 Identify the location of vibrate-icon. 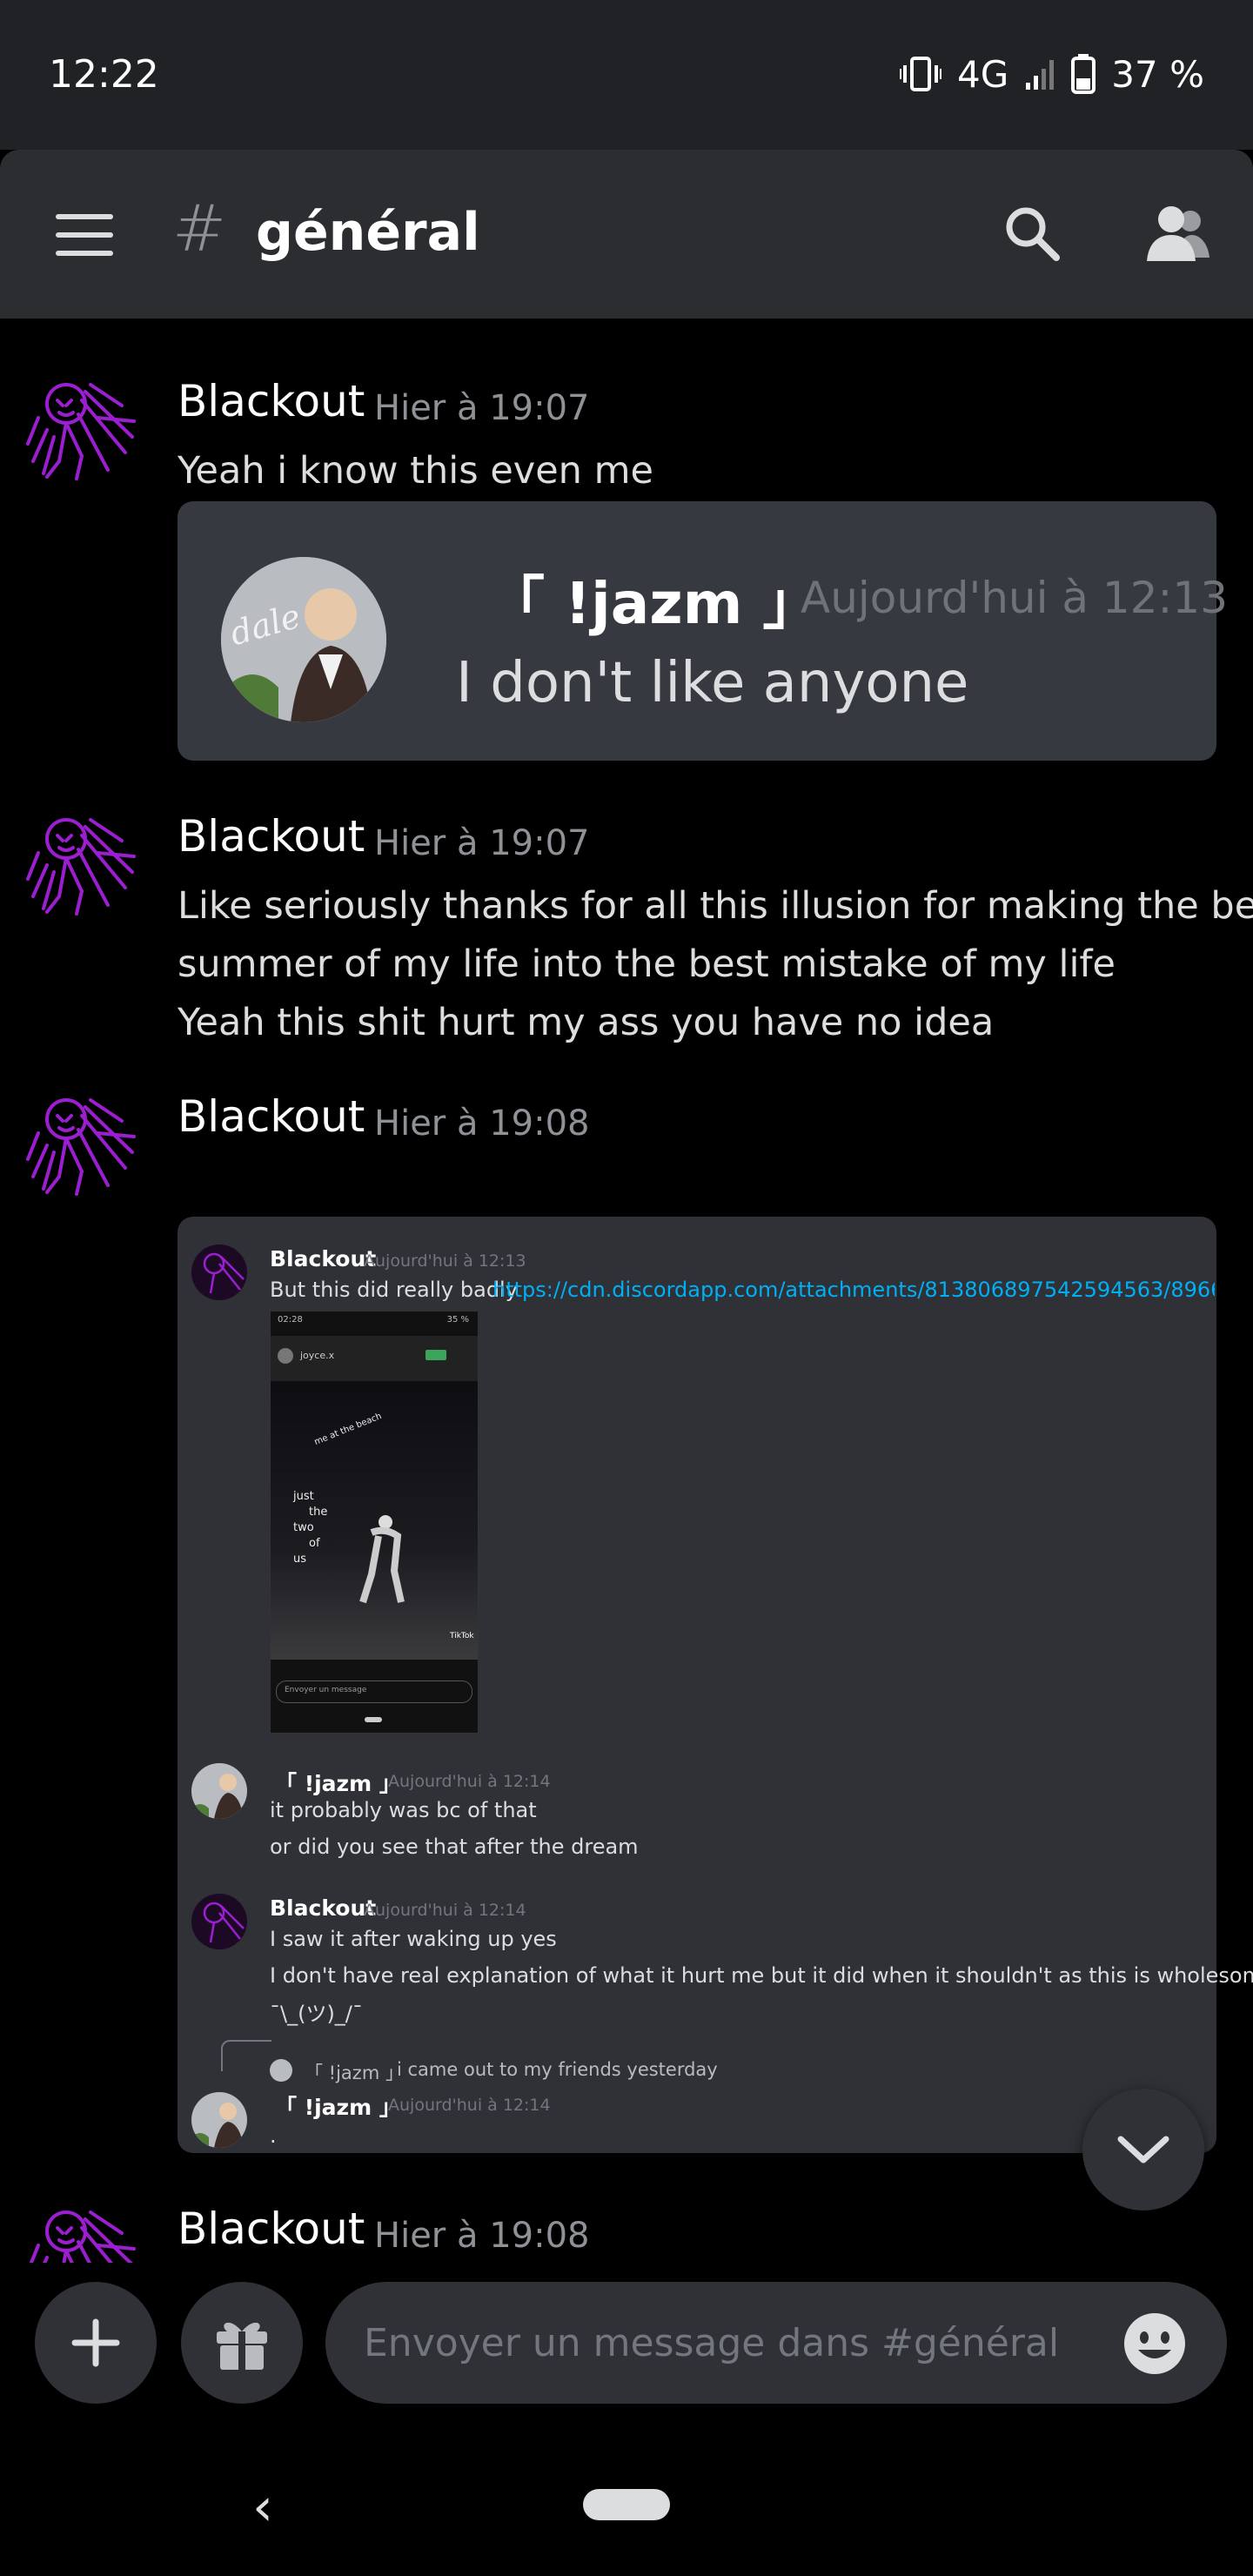
(921, 74).